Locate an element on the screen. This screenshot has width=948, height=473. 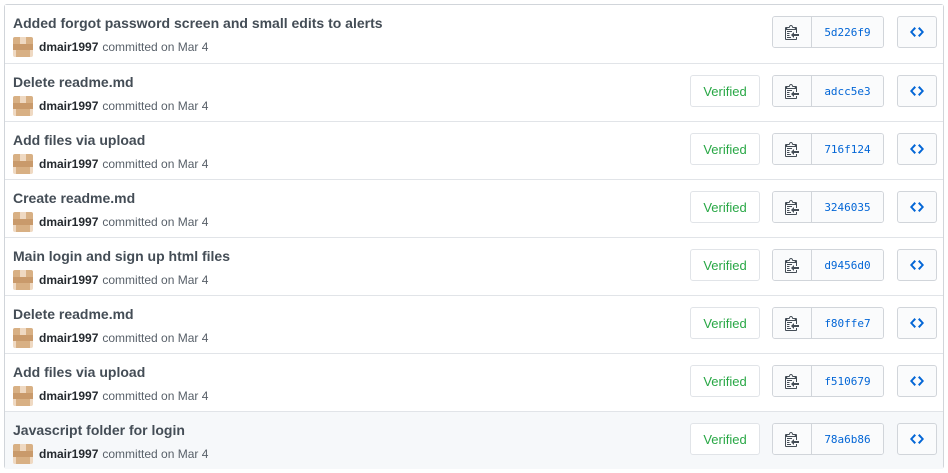
commit-sha-link: 3246035 is located at coordinates (847, 207).